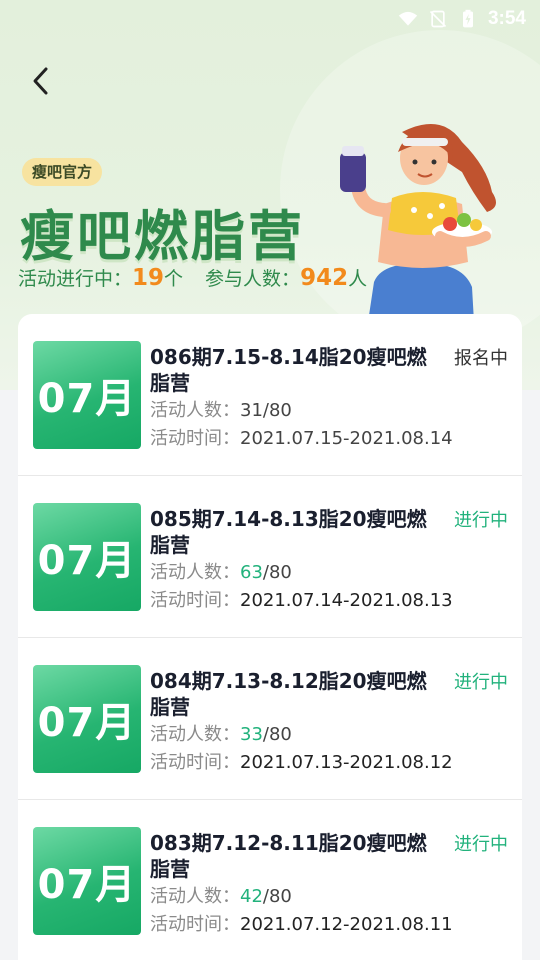 The height and width of the screenshot is (960, 540). Describe the element at coordinates (253, 279) in the screenshot. I see `participants-label: 参与人数：` at that location.